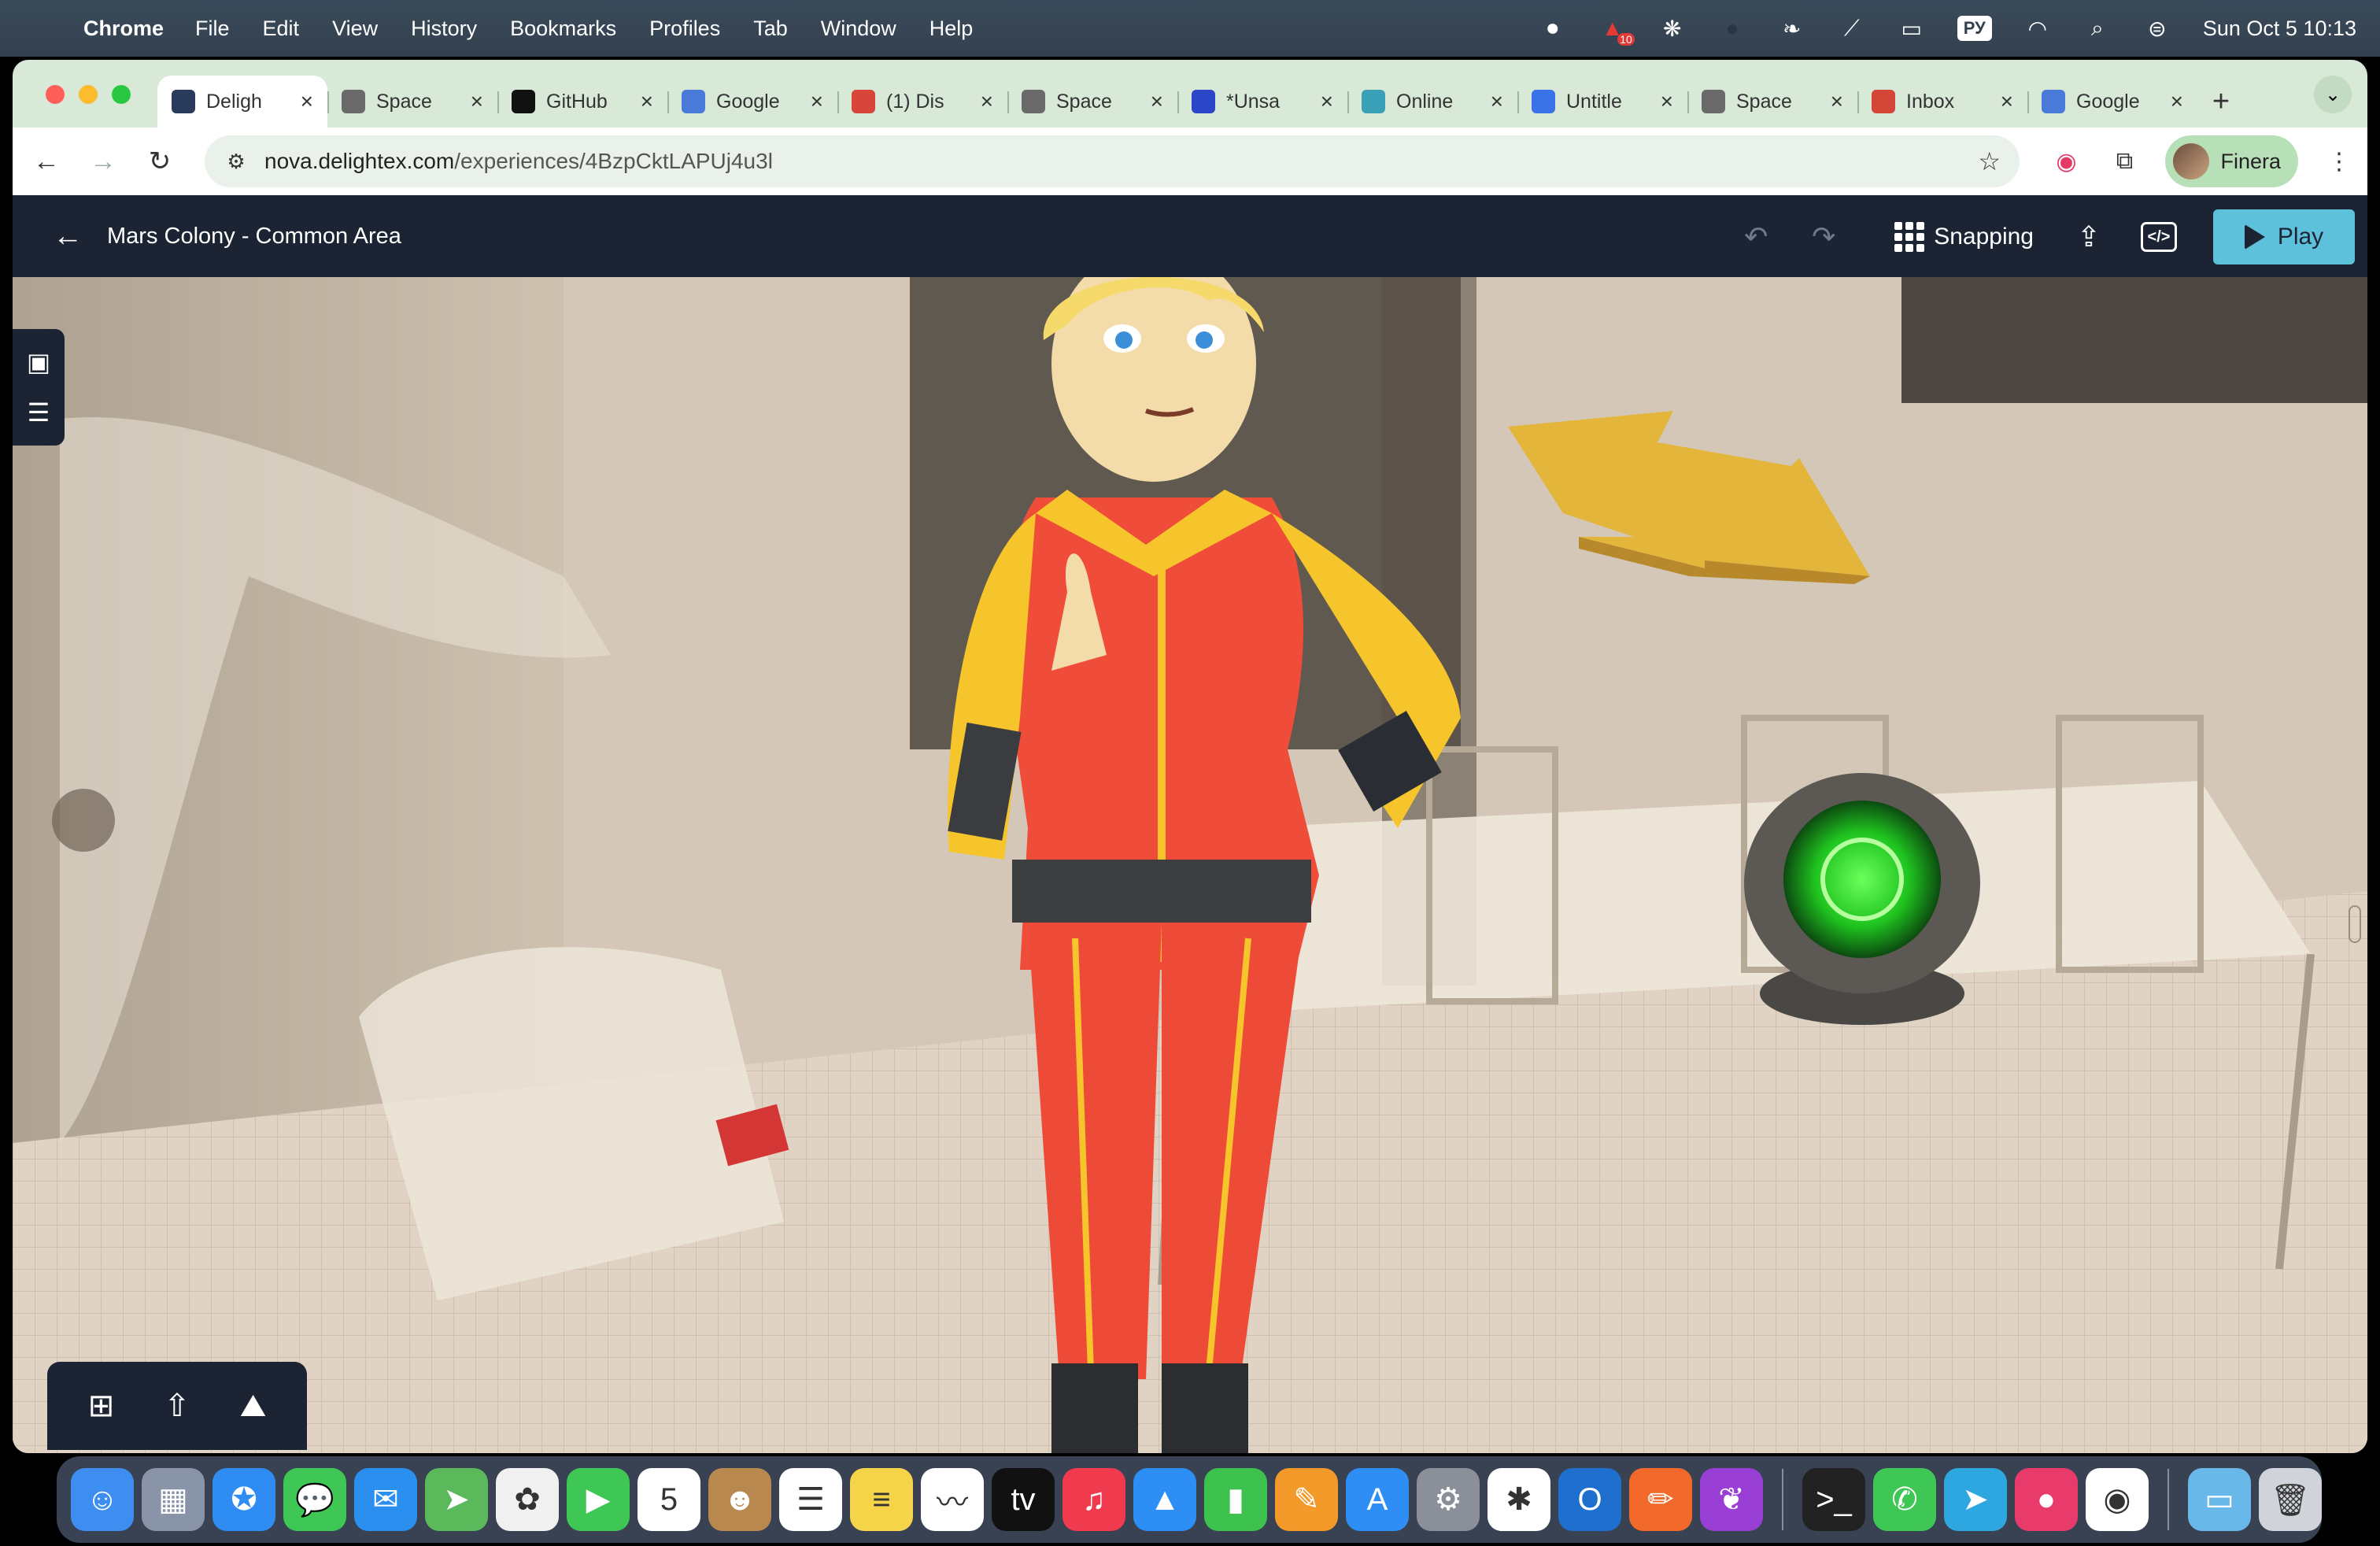 The width and height of the screenshot is (2380, 1546). What do you see at coordinates (669, 1500) in the screenshot?
I see `calendar-icon: 5` at bounding box center [669, 1500].